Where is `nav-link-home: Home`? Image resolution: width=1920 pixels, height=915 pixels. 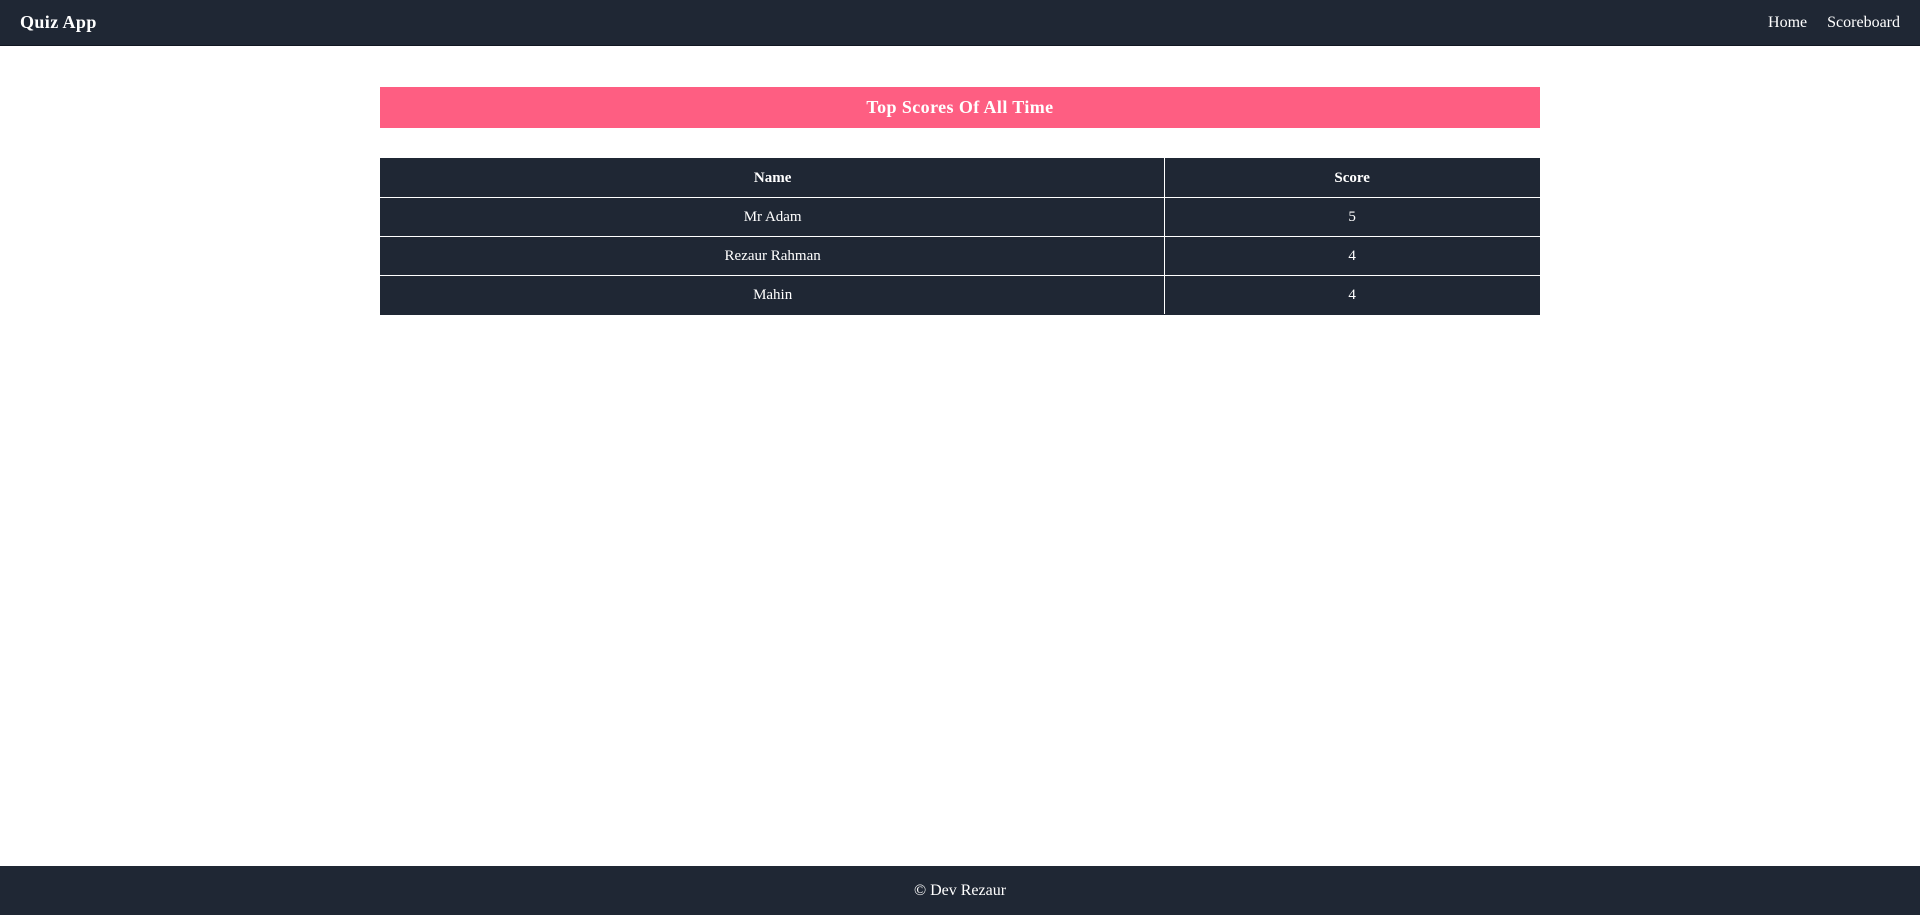 nav-link-home: Home is located at coordinates (1787, 23).